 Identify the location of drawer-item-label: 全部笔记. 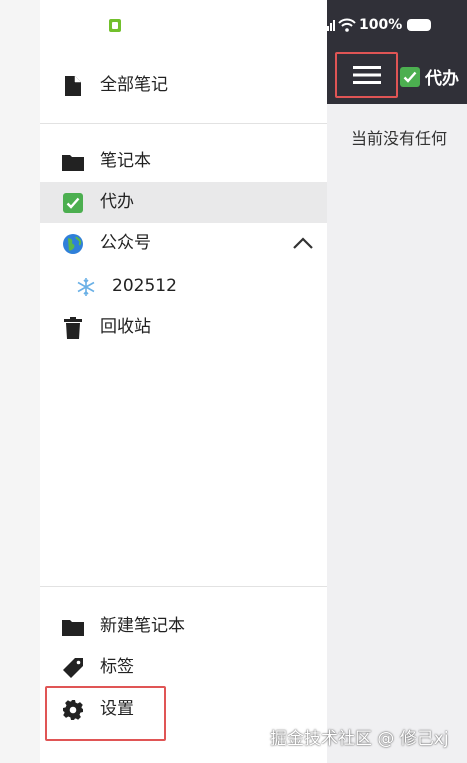
(134, 85).